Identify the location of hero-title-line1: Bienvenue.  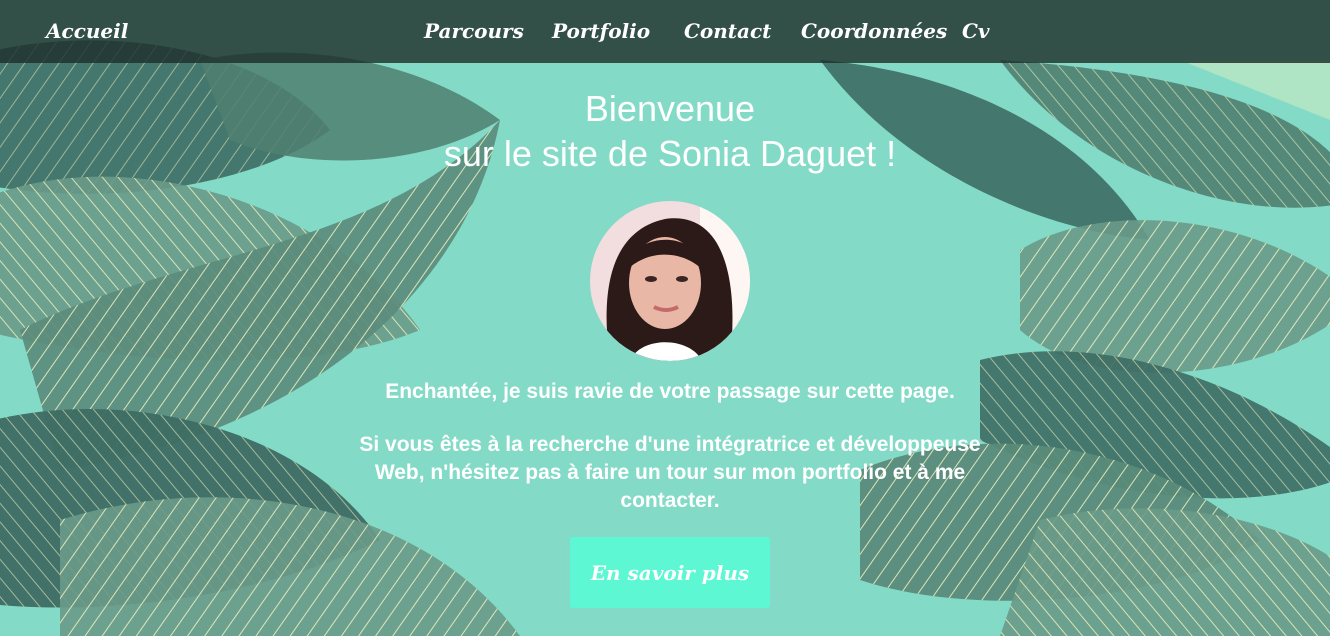
(670, 108).